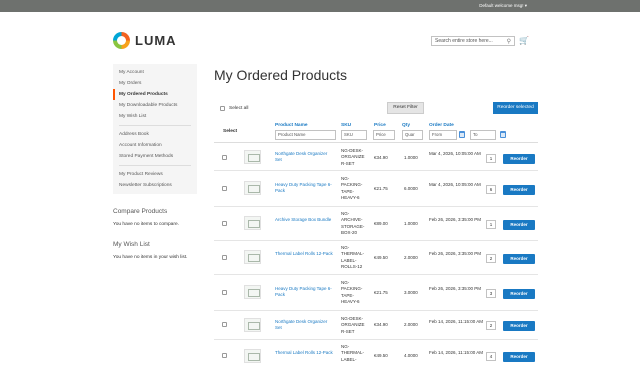 The width and height of the screenshot is (640, 370). I want to click on header: LUMA Search entire store here... ⚲ 🛒, so click(320, 32).